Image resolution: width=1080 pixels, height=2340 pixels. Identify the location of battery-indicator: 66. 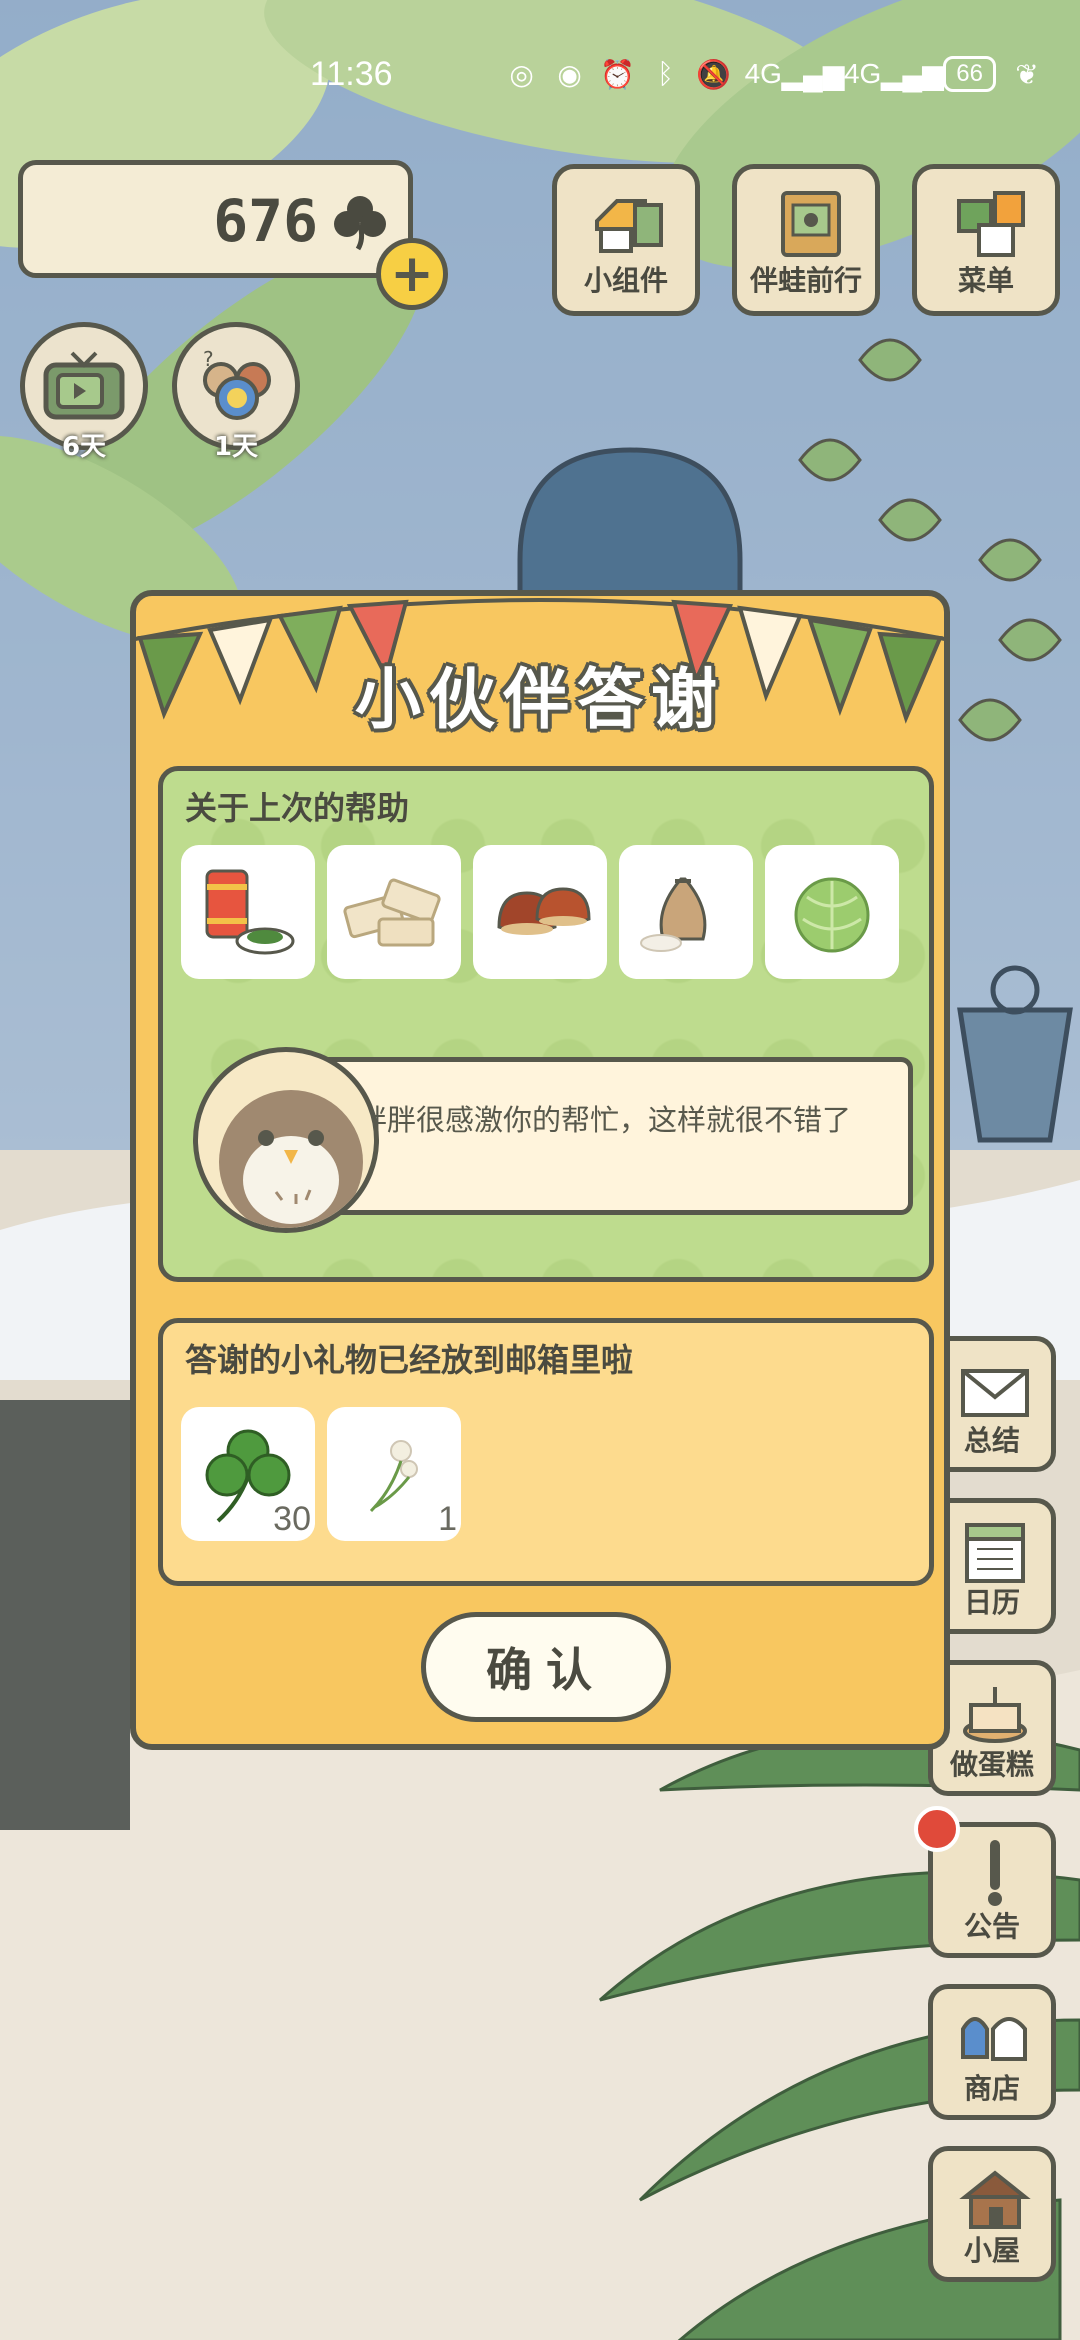
(969, 74).